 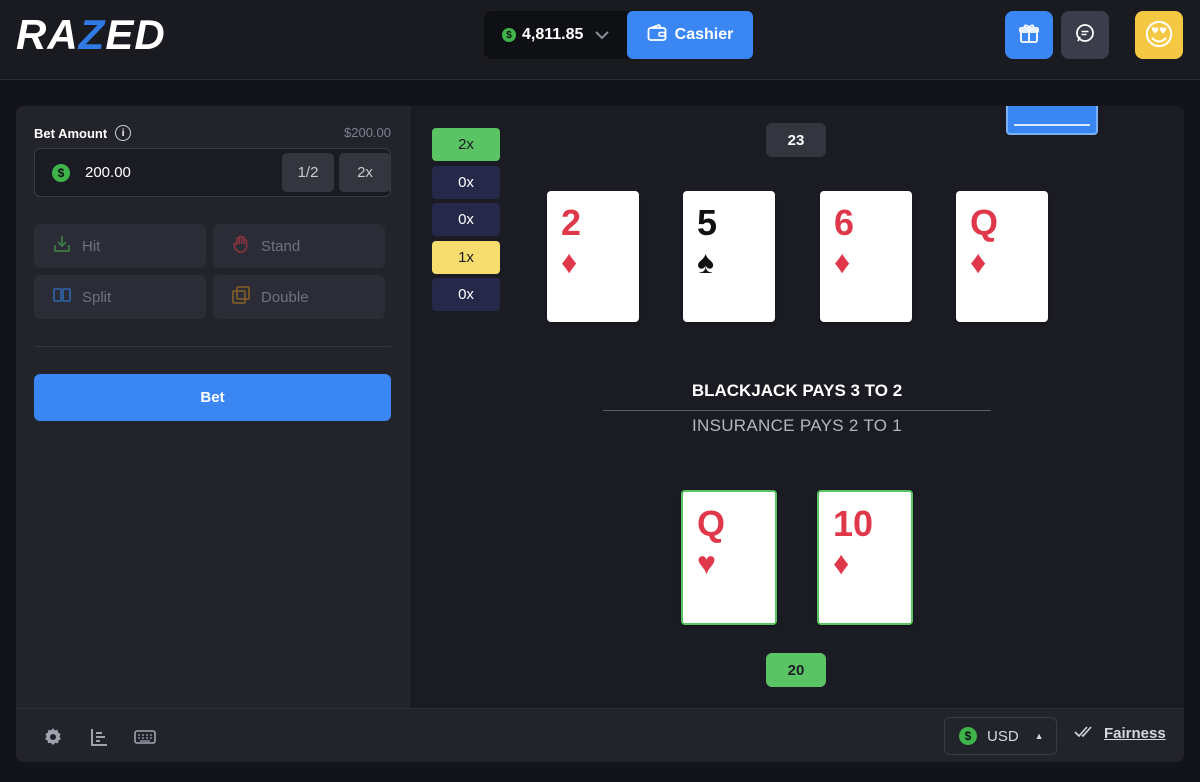 What do you see at coordinates (62, 246) in the screenshot?
I see `hit-icon` at bounding box center [62, 246].